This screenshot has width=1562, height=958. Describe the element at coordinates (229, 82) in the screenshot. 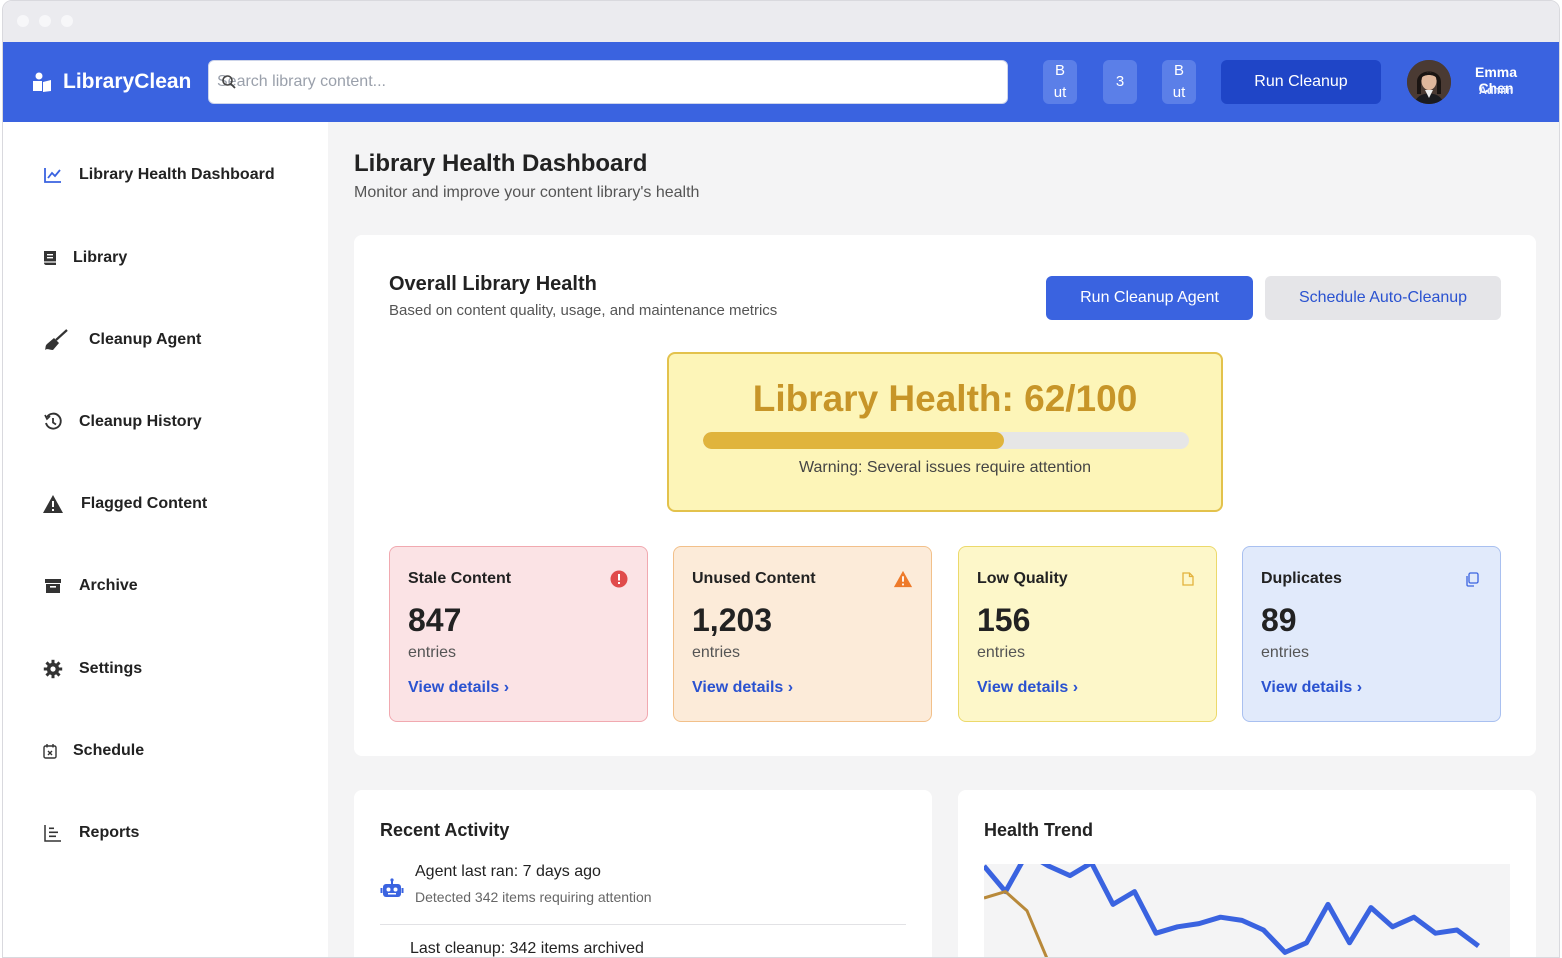

I see `search-icon` at that location.